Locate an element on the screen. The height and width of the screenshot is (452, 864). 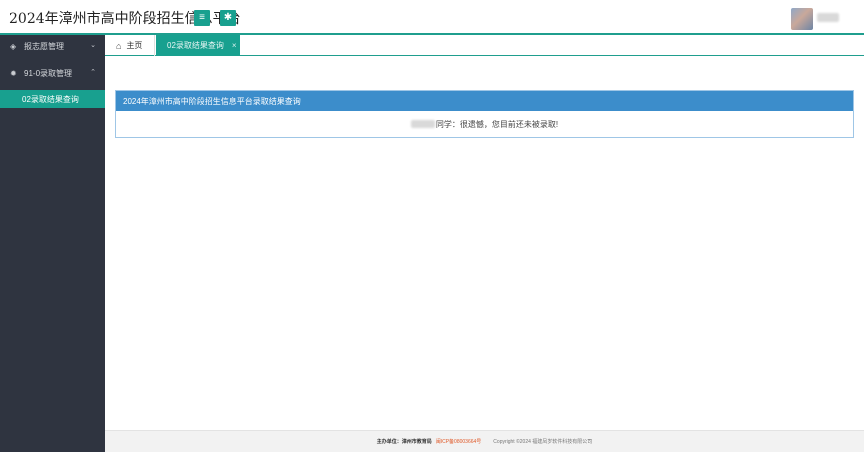
chevron-up-icon: ⌃ is located at coordinates (93, 72).